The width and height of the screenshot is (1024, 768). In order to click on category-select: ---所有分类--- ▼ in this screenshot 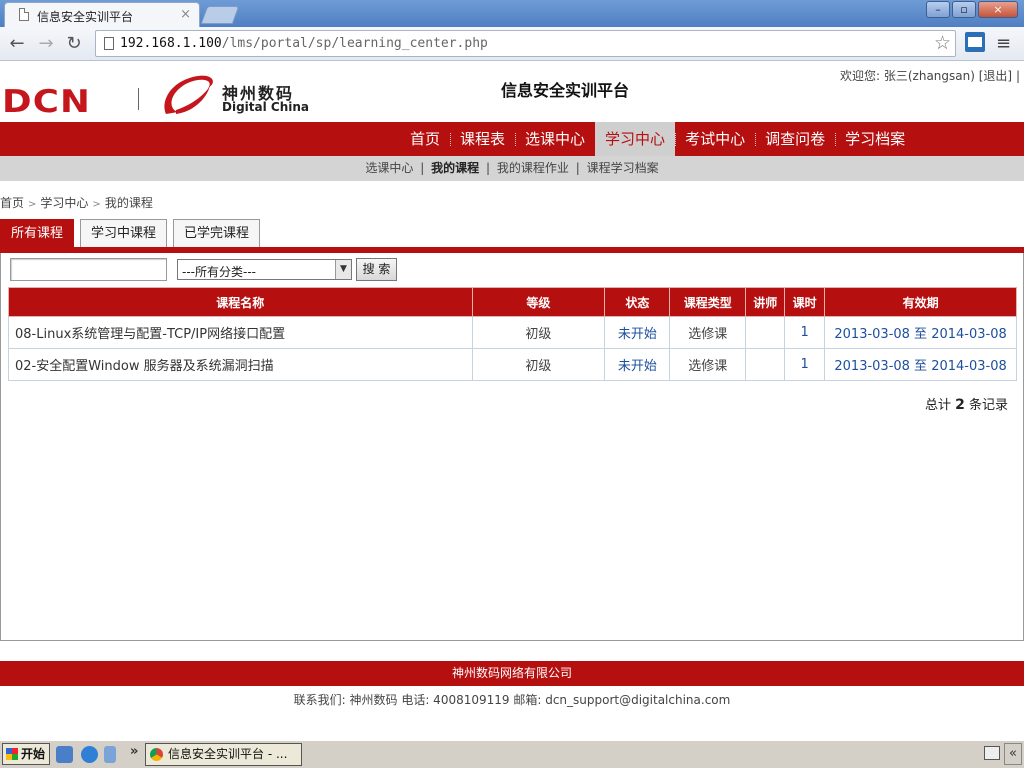, I will do `click(264, 269)`.